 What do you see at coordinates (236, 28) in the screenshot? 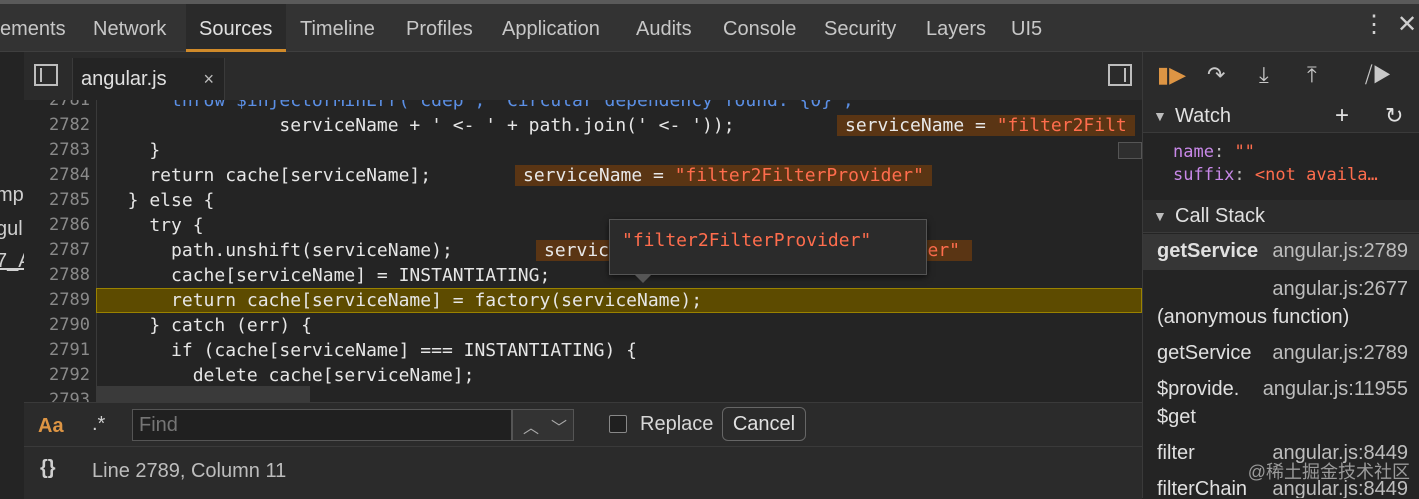
I see `tab-sources: Sources` at bounding box center [236, 28].